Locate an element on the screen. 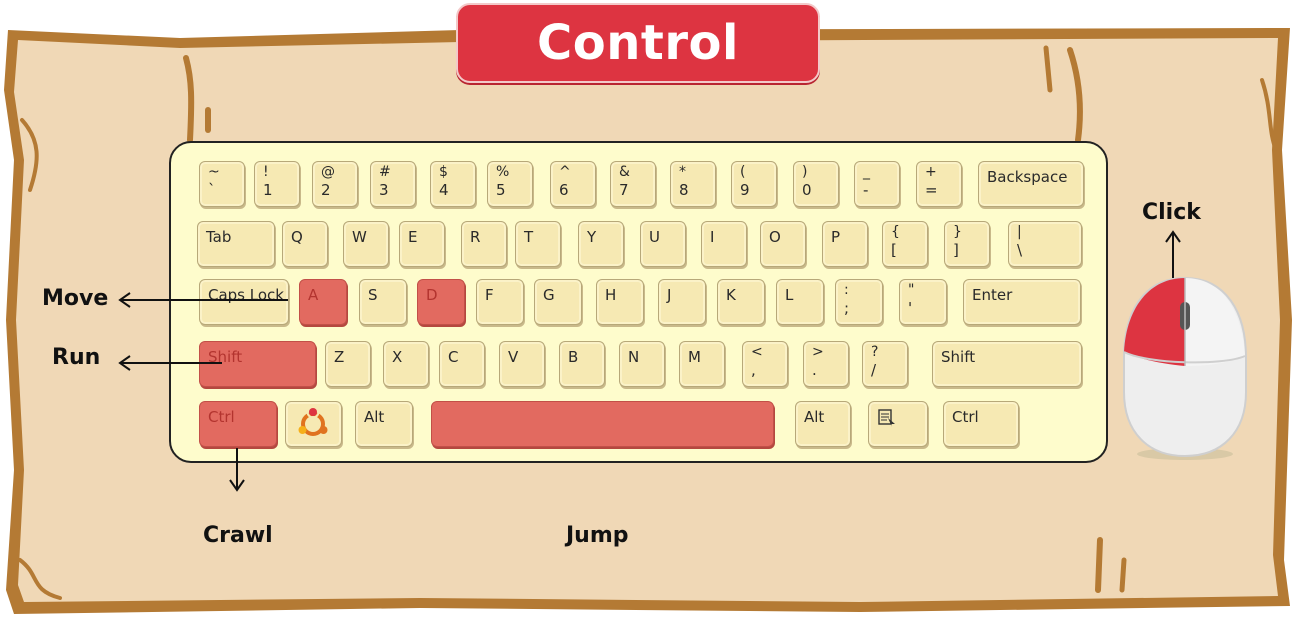 Image resolution: width=1300 pixels, height=626 pixels. run-label: Run is located at coordinates (76, 357).